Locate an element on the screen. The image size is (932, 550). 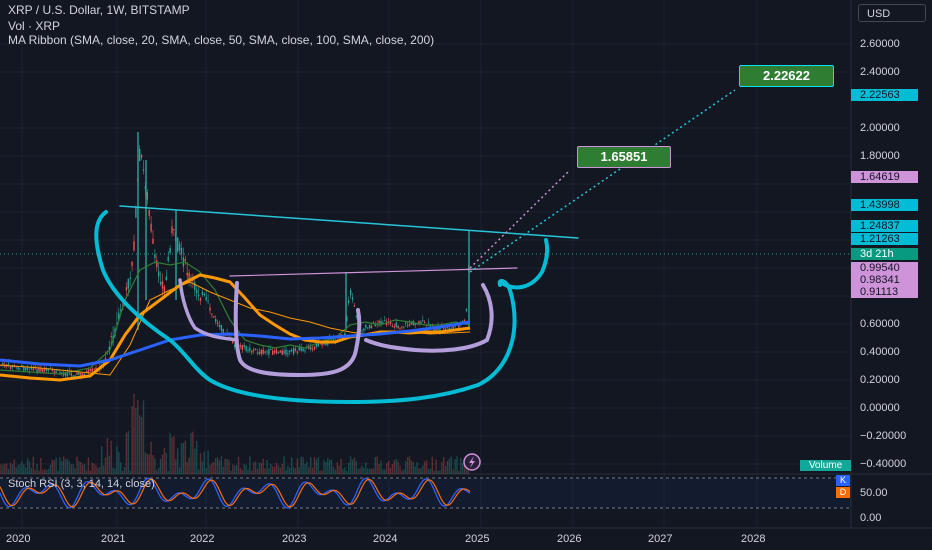
purple-neckline is located at coordinates (373, 272).